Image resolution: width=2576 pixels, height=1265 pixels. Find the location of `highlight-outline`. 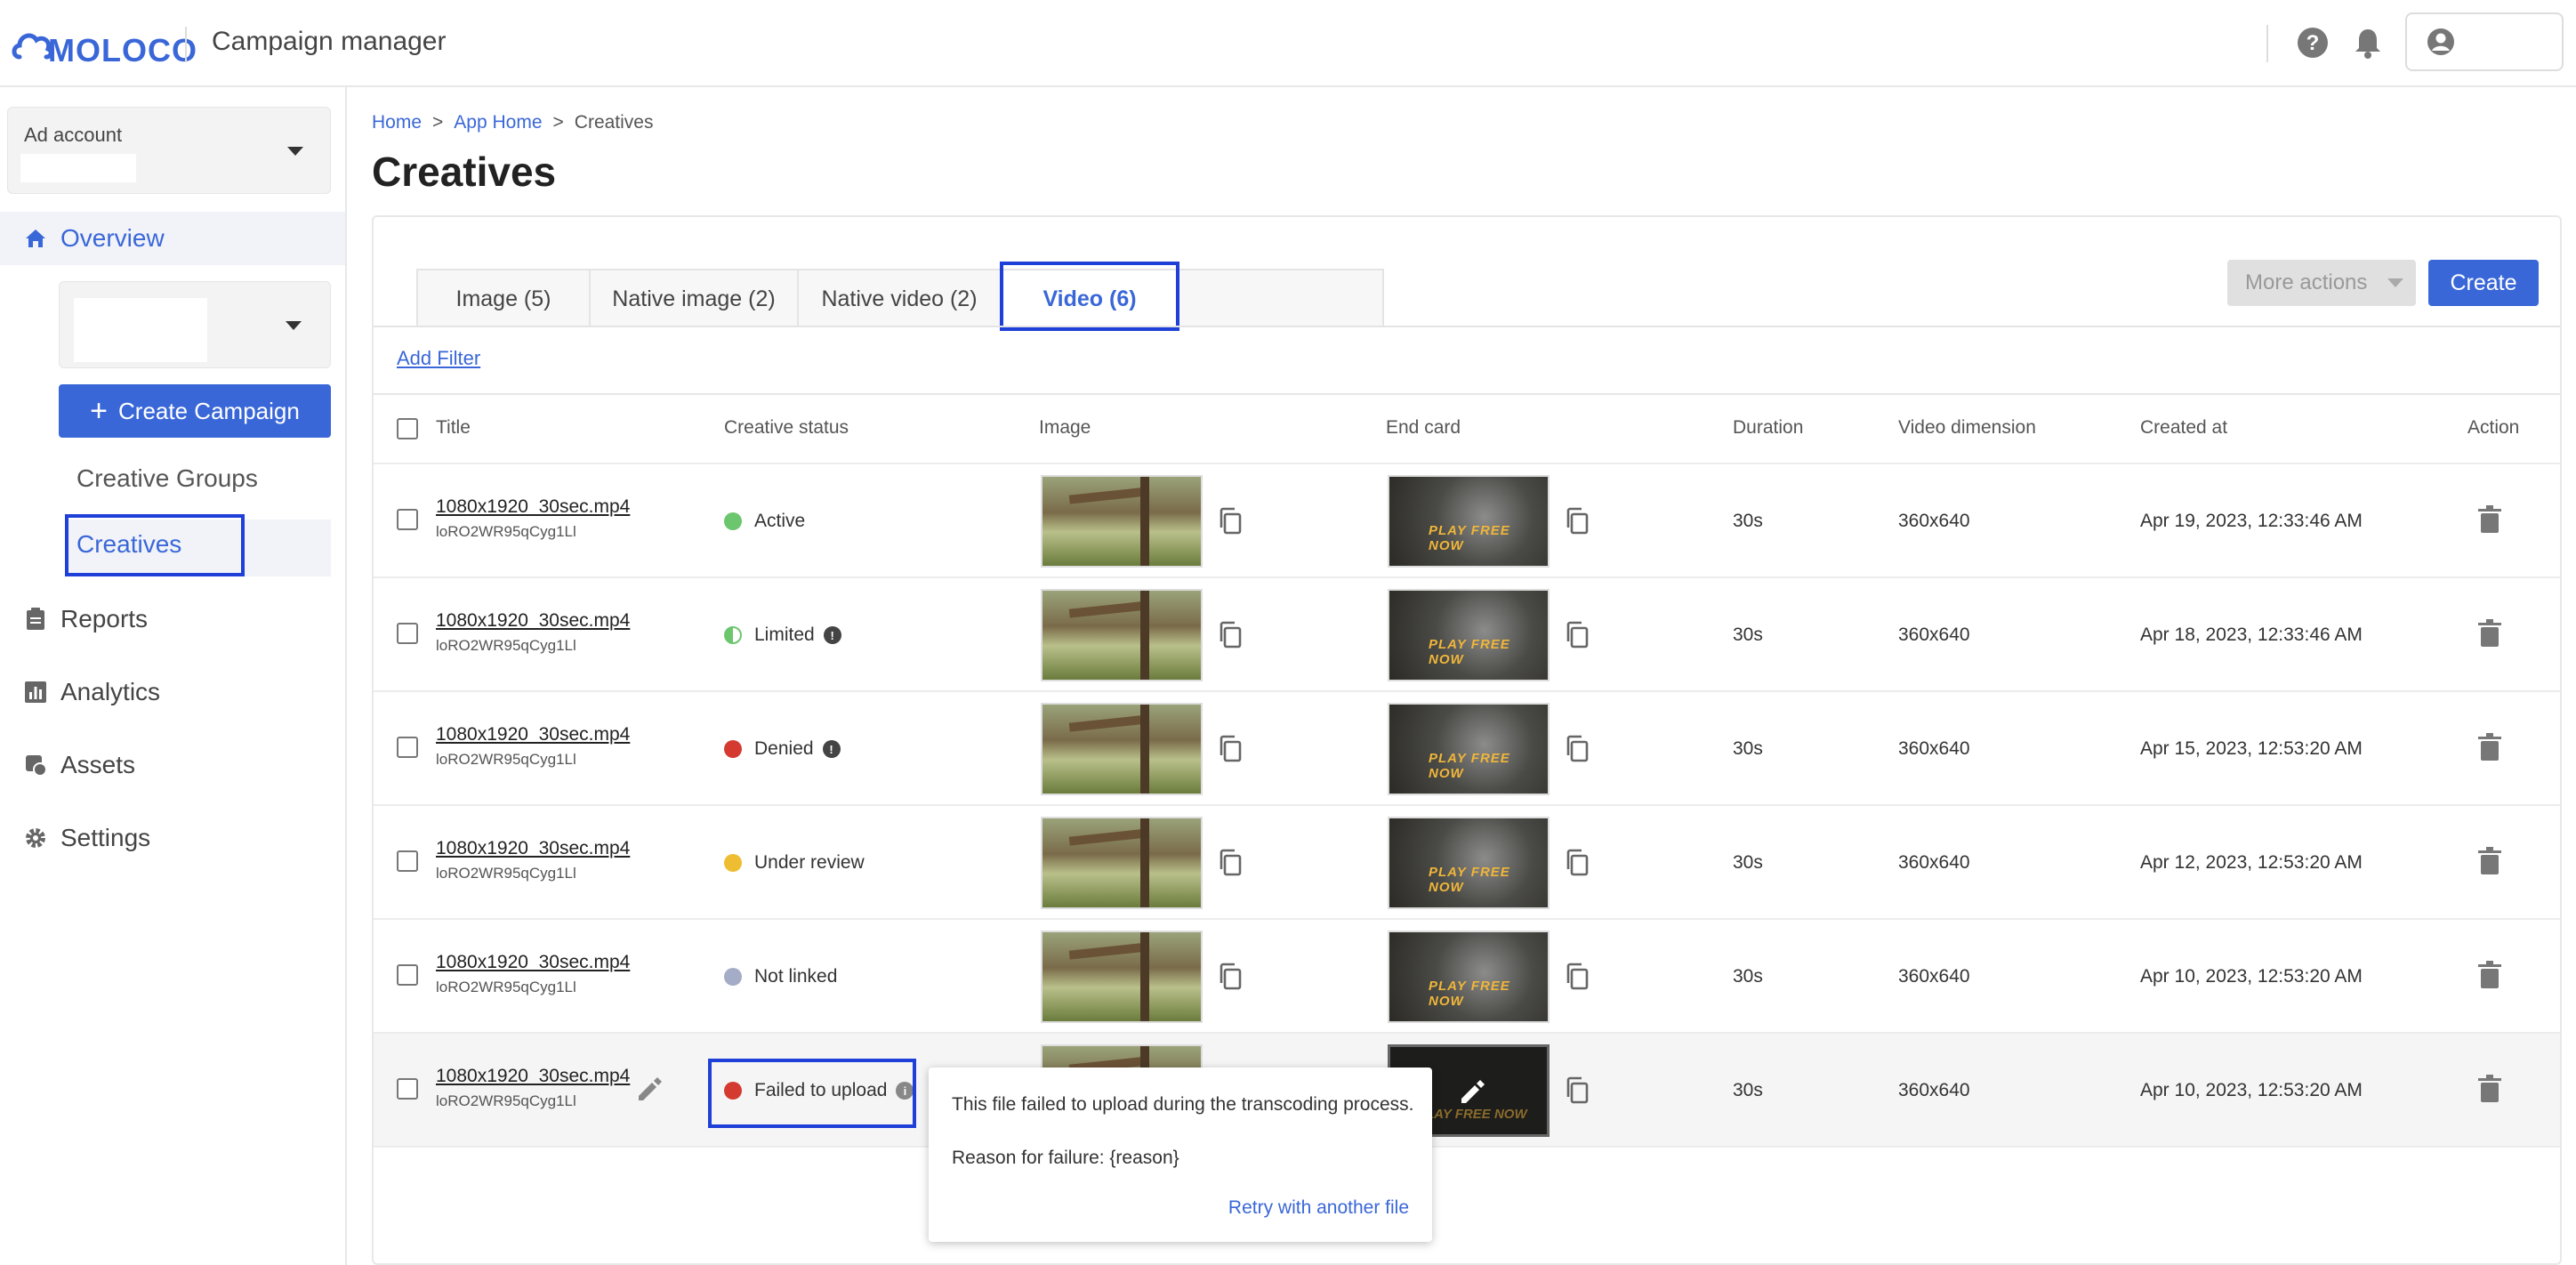

highlight-outline is located at coordinates (812, 1093).